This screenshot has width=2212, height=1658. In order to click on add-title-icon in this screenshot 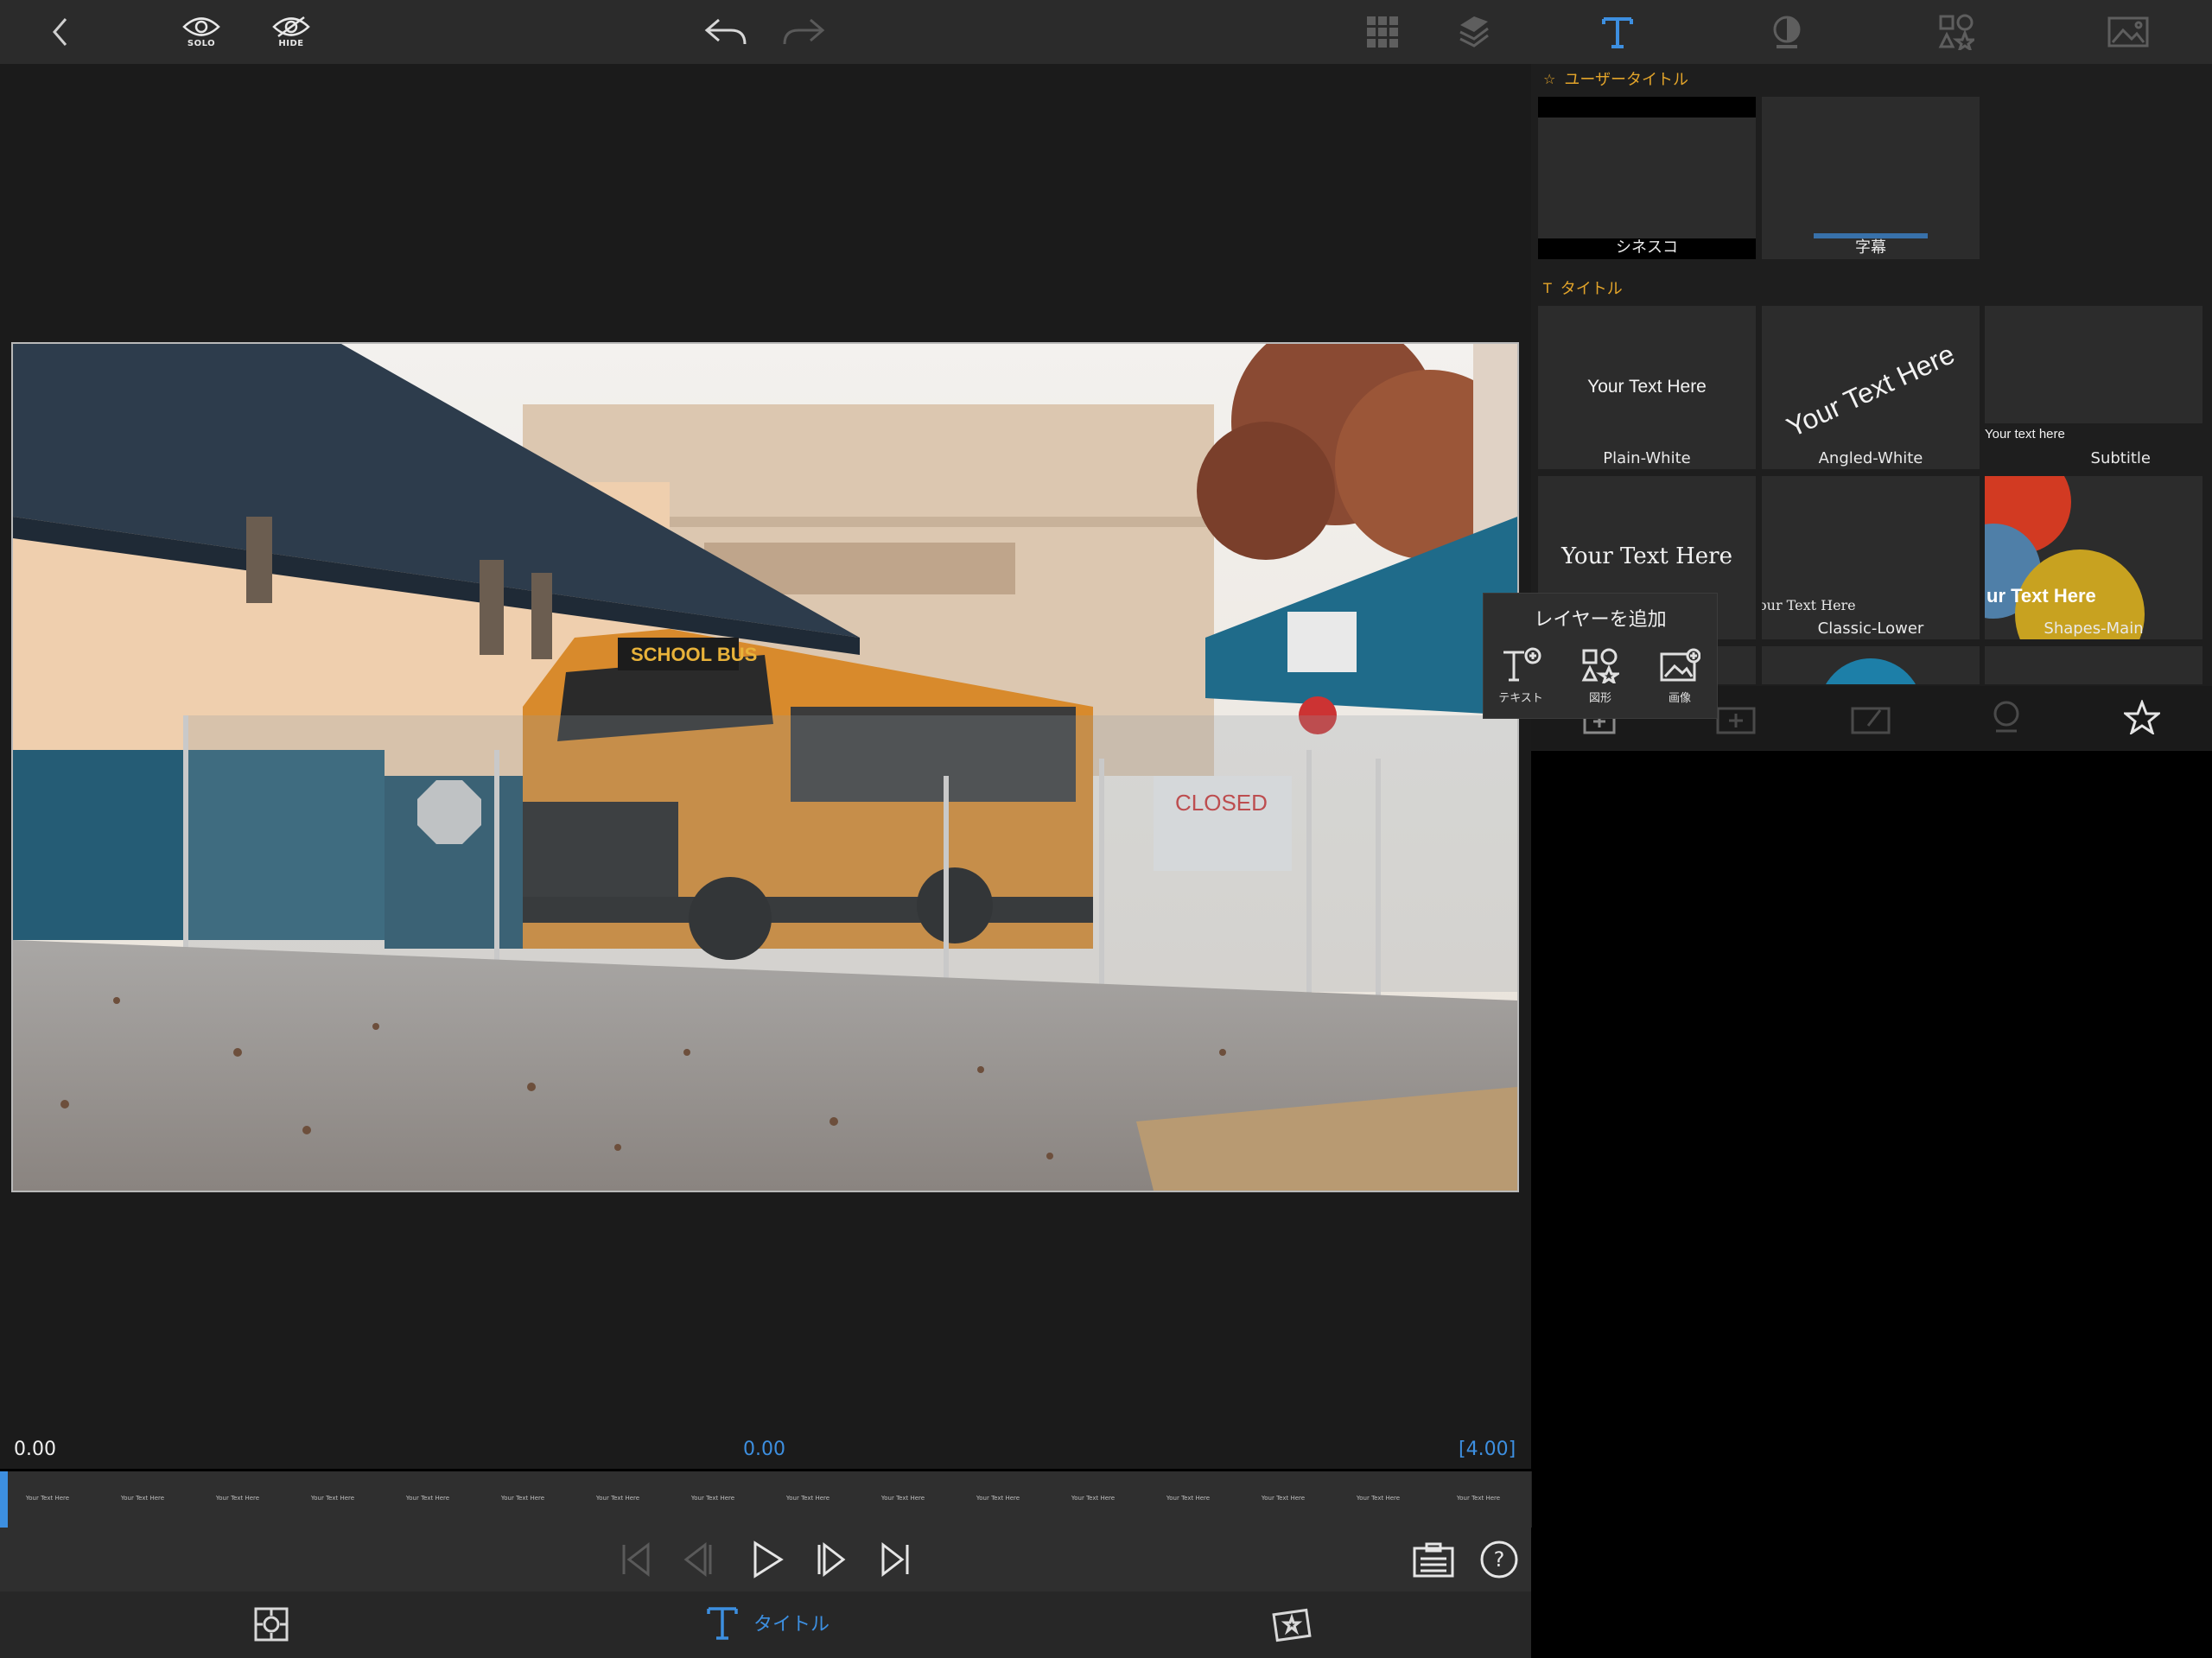, I will do `click(1736, 718)`.